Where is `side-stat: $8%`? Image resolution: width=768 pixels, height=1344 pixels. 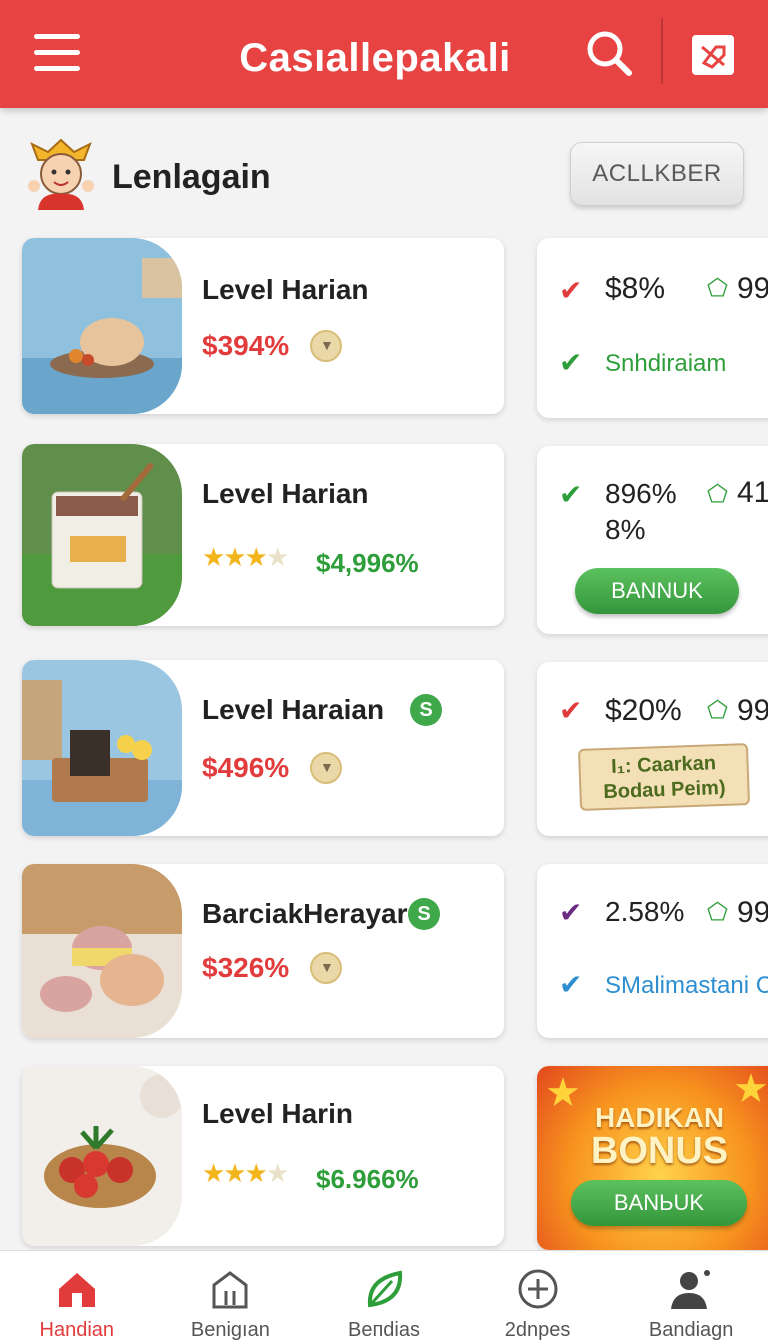
side-stat: $8% is located at coordinates (635, 288).